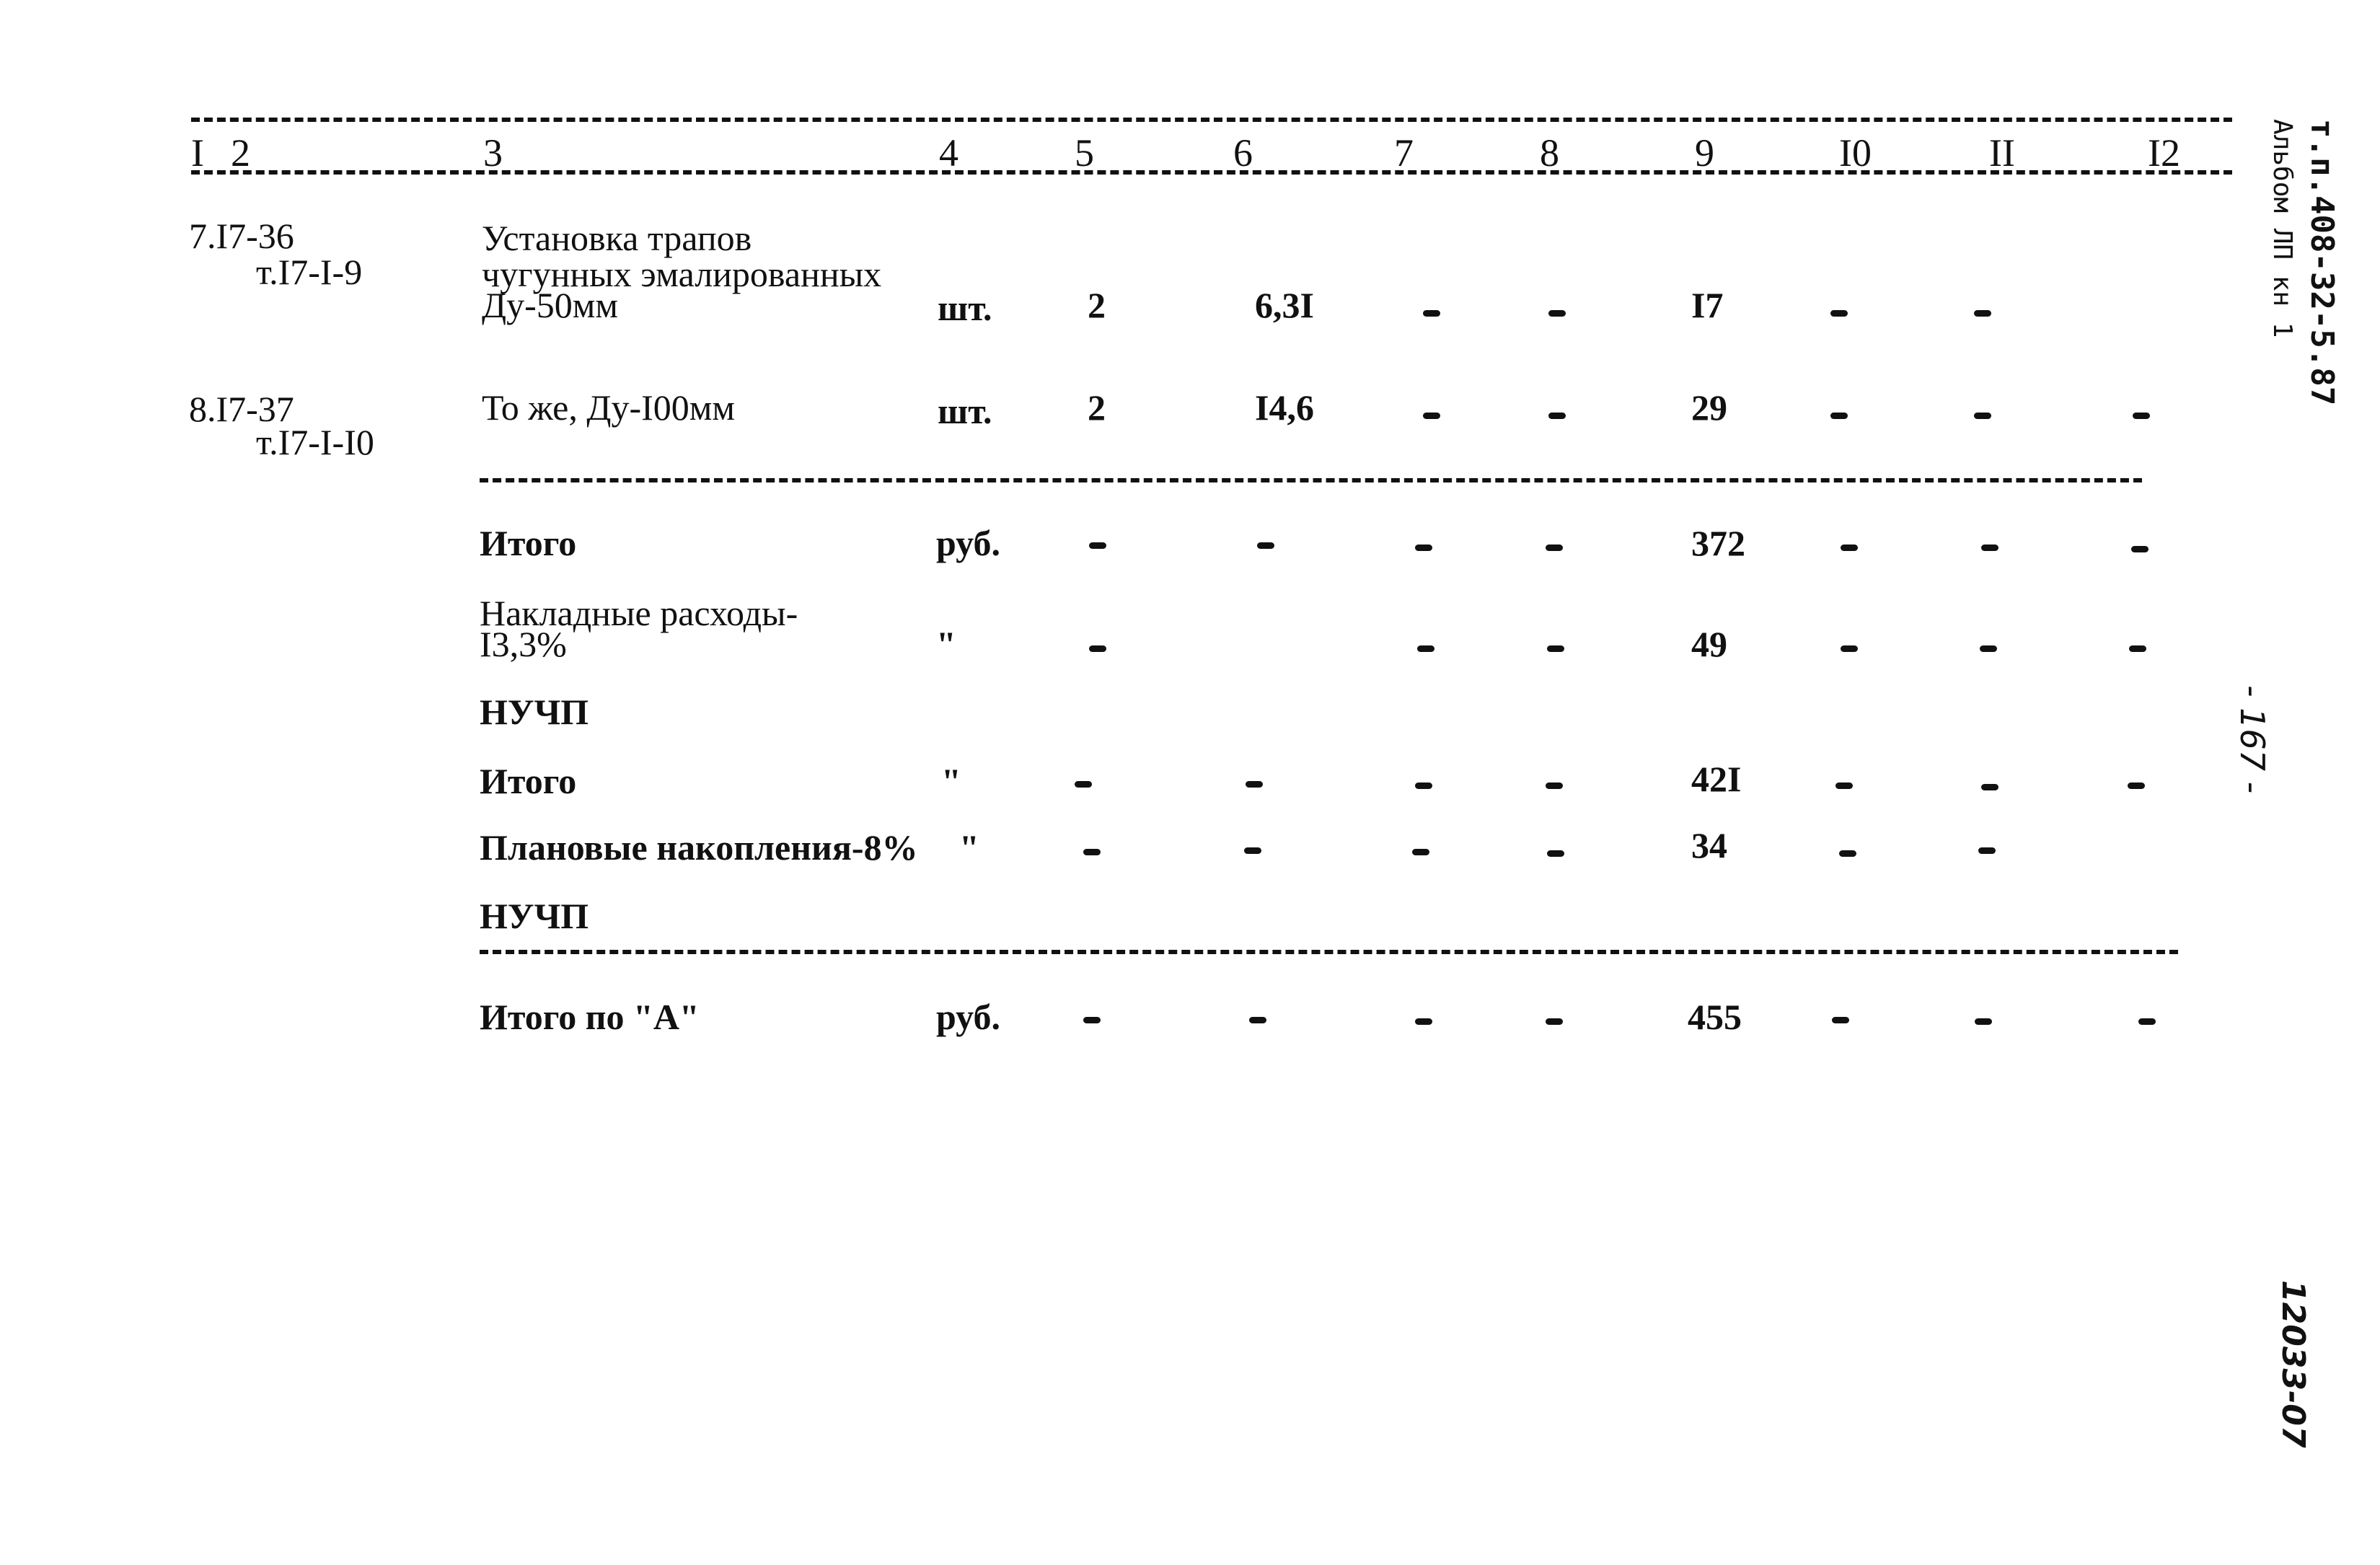  I want to click on col-header-1: I, so click(197, 153).